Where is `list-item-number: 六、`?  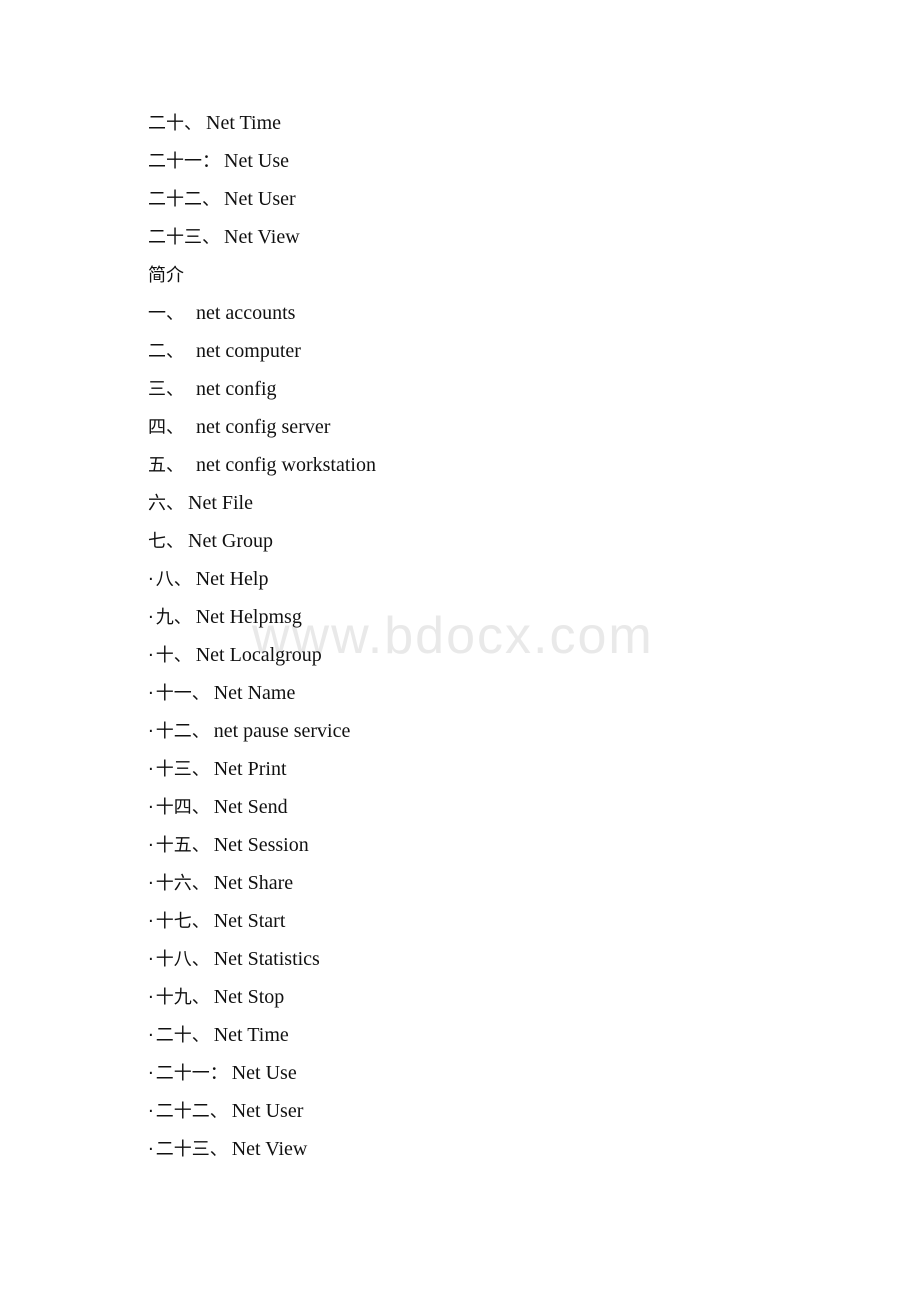
list-item-number: 六、 is located at coordinates (166, 503).